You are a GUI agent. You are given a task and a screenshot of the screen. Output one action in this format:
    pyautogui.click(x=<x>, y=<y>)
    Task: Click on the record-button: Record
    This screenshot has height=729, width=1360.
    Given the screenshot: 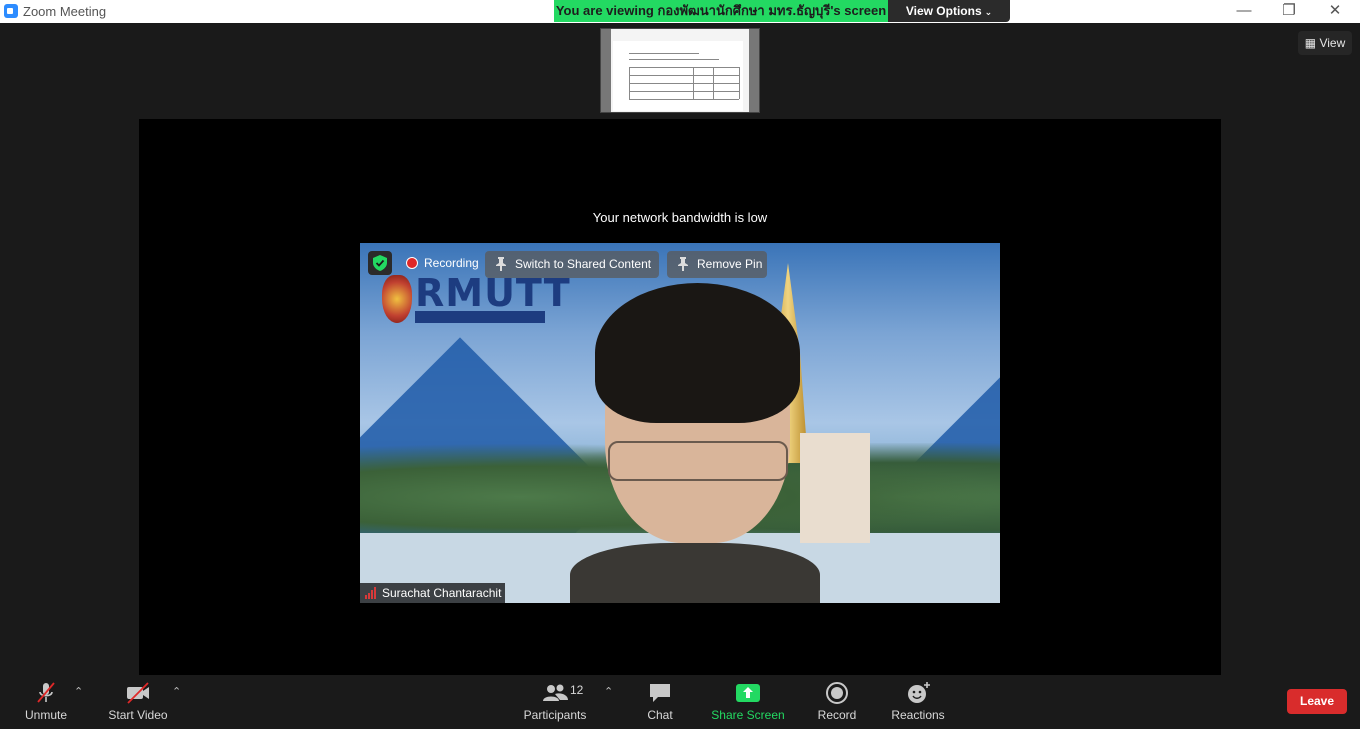 What is the action you would take?
    pyautogui.click(x=837, y=702)
    